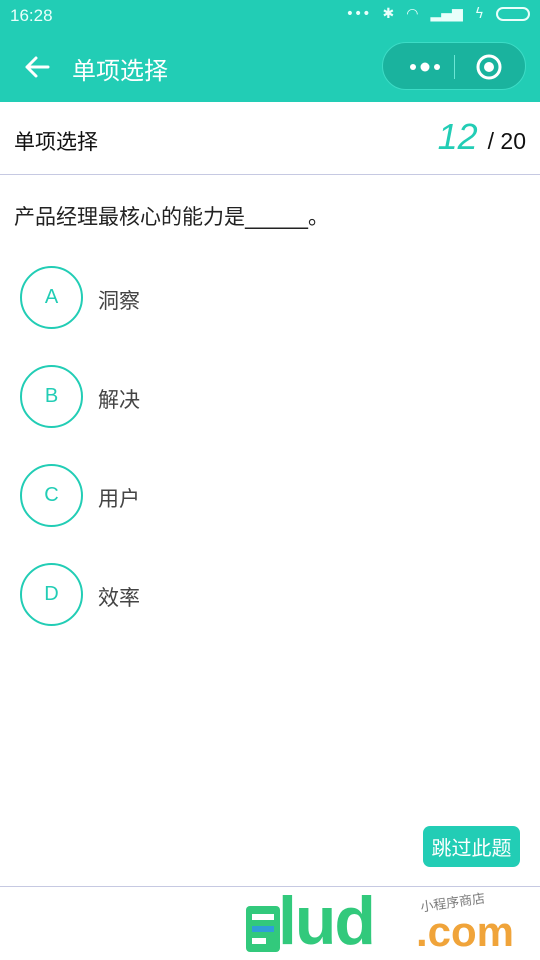 This screenshot has height=960, width=540. Describe the element at coordinates (457, 136) in the screenshot. I see `current-question-number: 12` at that location.